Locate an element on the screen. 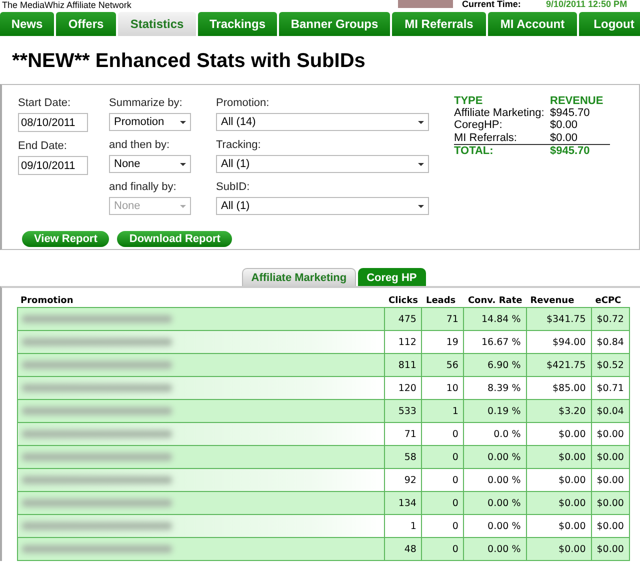 The image size is (640, 572). date-field: 08/10/2011 is located at coordinates (53, 122).